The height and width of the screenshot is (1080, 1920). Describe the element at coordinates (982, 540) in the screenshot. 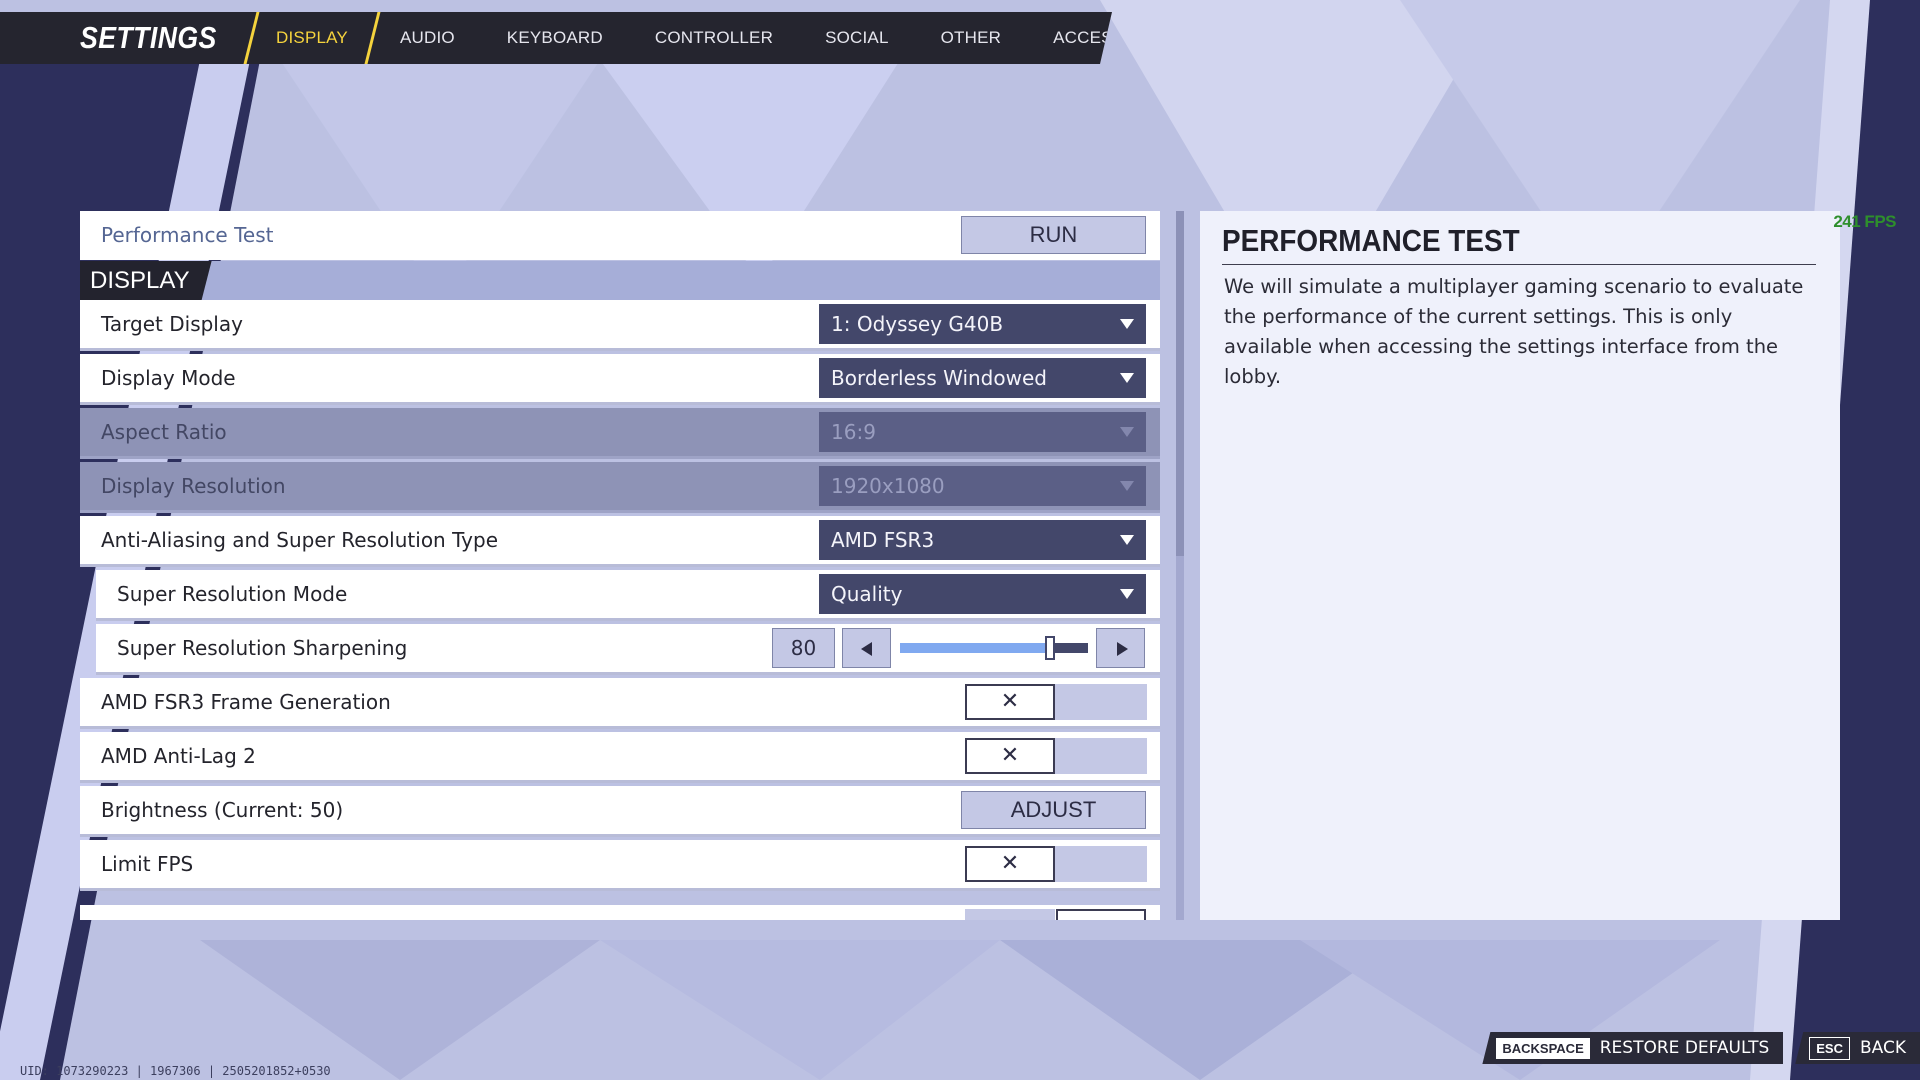

I see `aa-type-dropdown: AMD FSR3` at that location.